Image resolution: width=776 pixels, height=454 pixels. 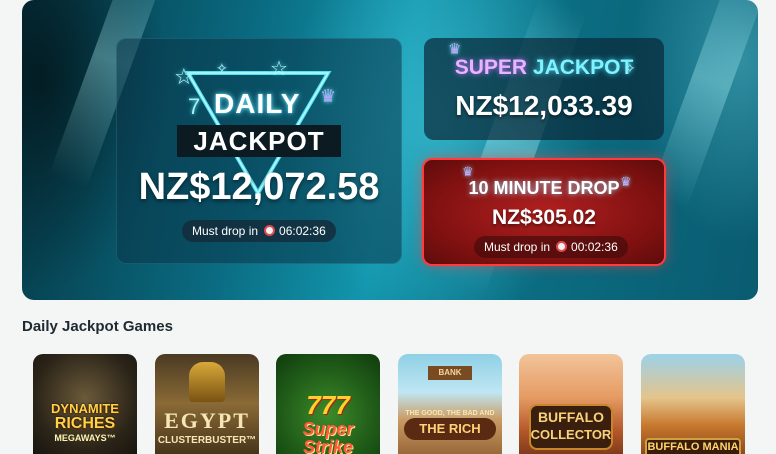 I want to click on ten-minute-timer: 00:02:36, so click(x=594, y=247).